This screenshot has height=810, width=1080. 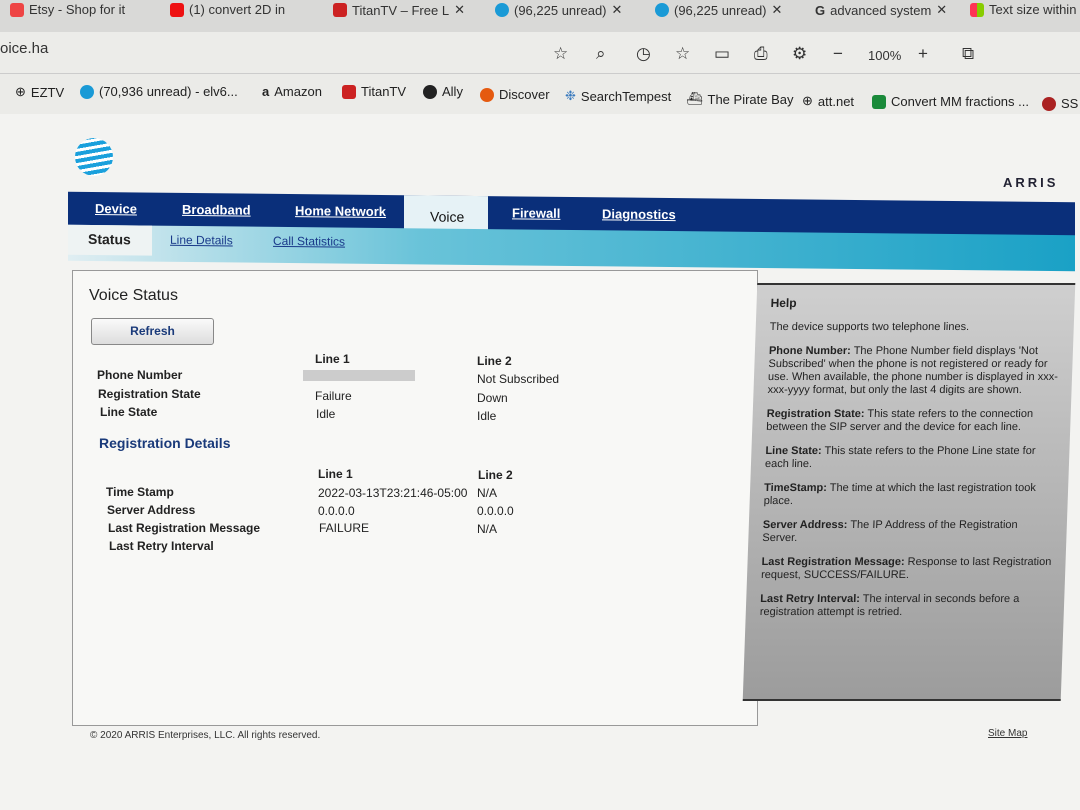 I want to click on browser-tab: Etsy - Shop for it, so click(x=67, y=9).